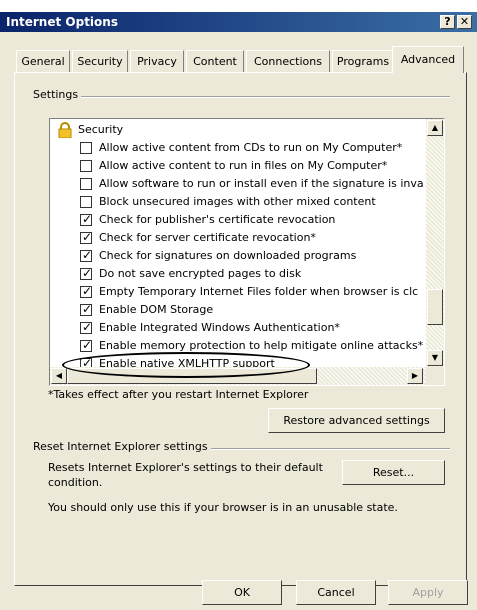 The height and width of the screenshot is (610, 477). I want to click on category-security-label: Security, so click(101, 129).